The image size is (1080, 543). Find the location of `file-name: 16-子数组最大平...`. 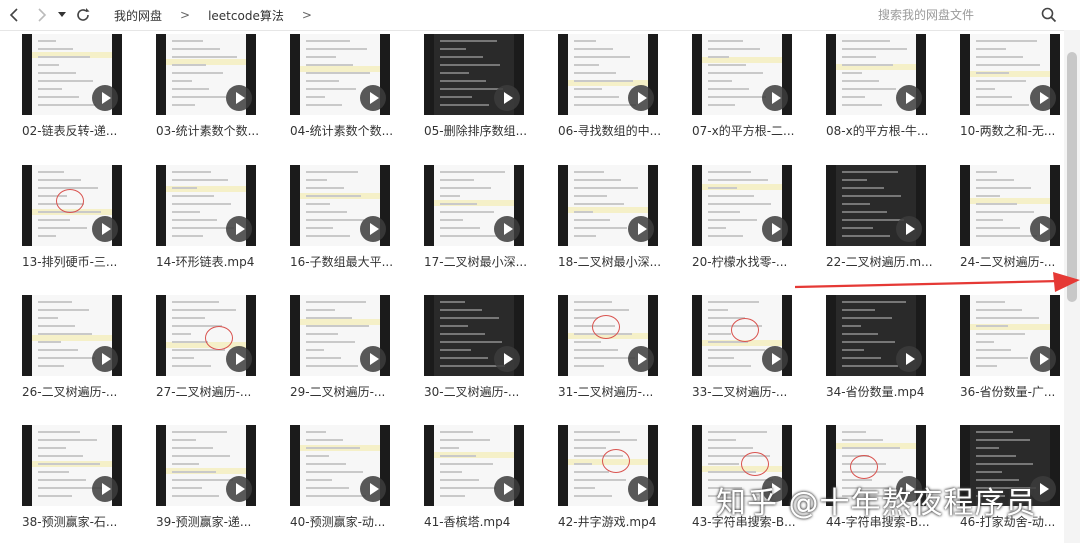

file-name: 16-子数组最大平... is located at coordinates (348, 261).